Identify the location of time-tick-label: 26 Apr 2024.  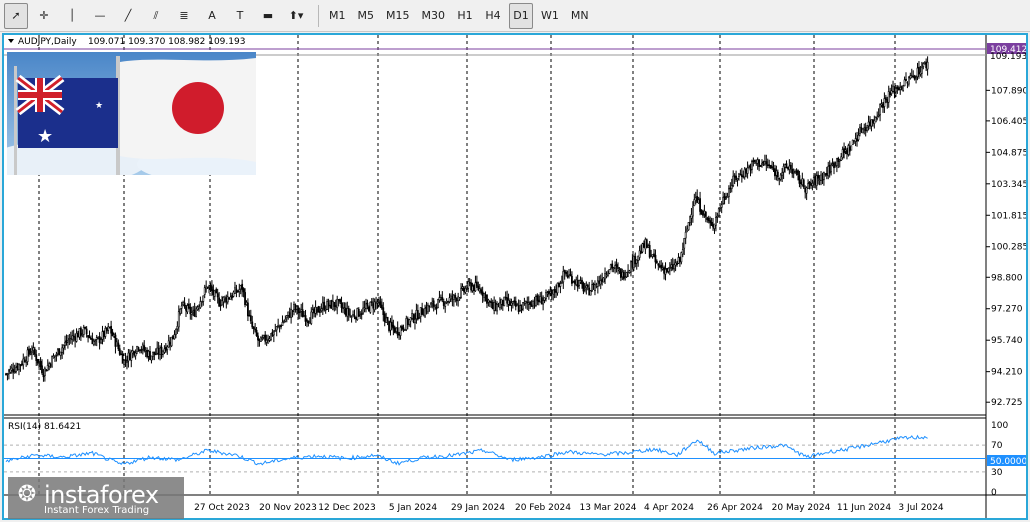
(735, 508).